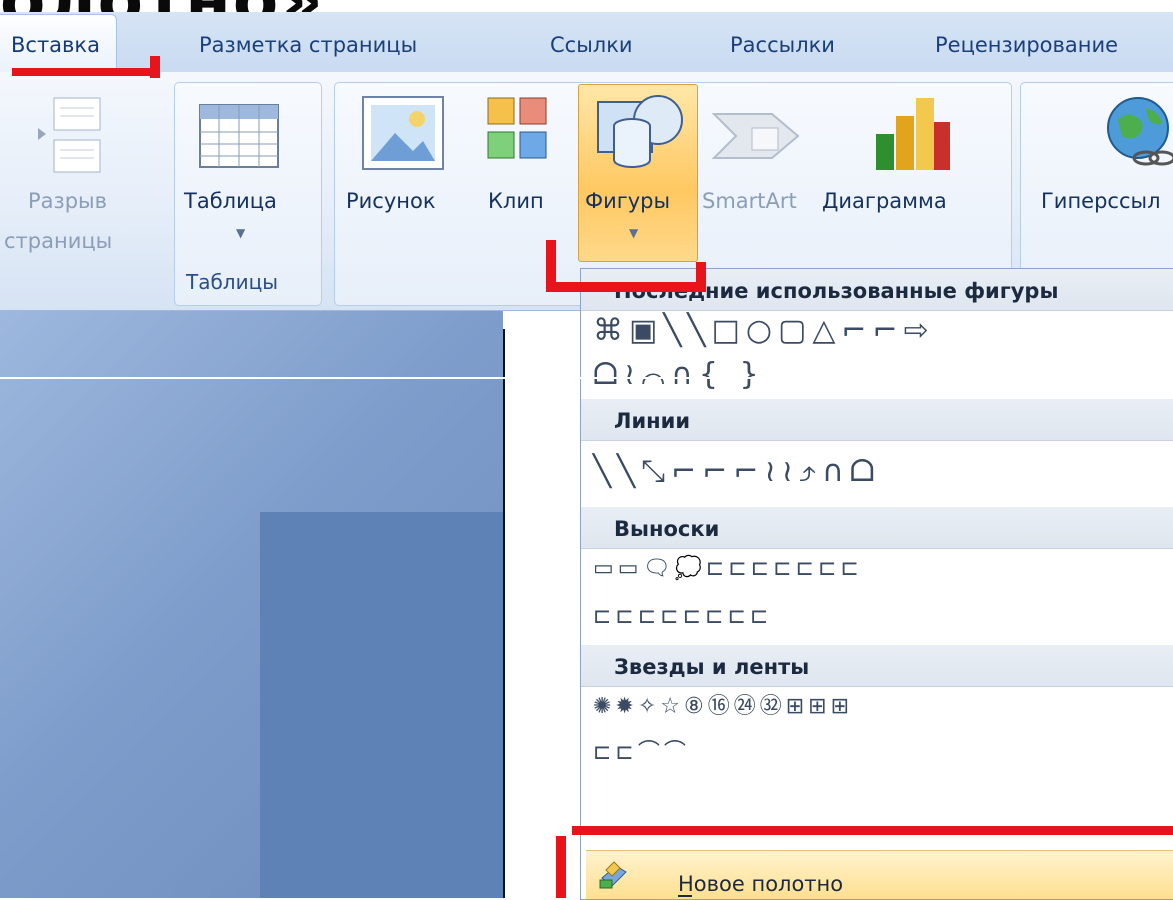 The image size is (1173, 900). What do you see at coordinates (782, 45) in the screenshot?
I see `tab-mailings: Рассылки` at bounding box center [782, 45].